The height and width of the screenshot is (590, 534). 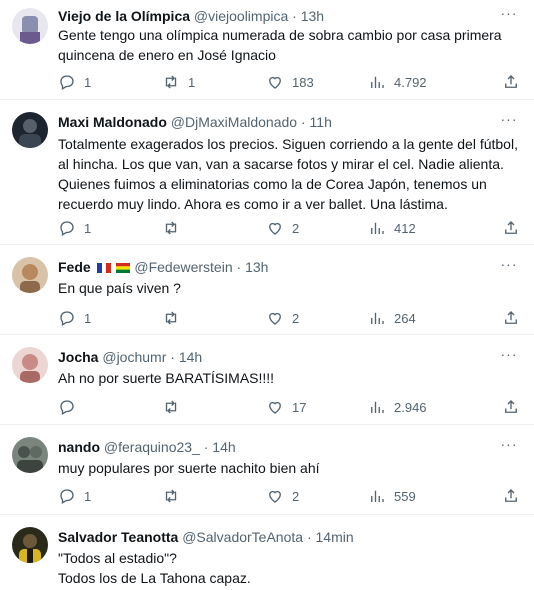 What do you see at coordinates (275, 82) in the screenshot?
I see `like-icon` at bounding box center [275, 82].